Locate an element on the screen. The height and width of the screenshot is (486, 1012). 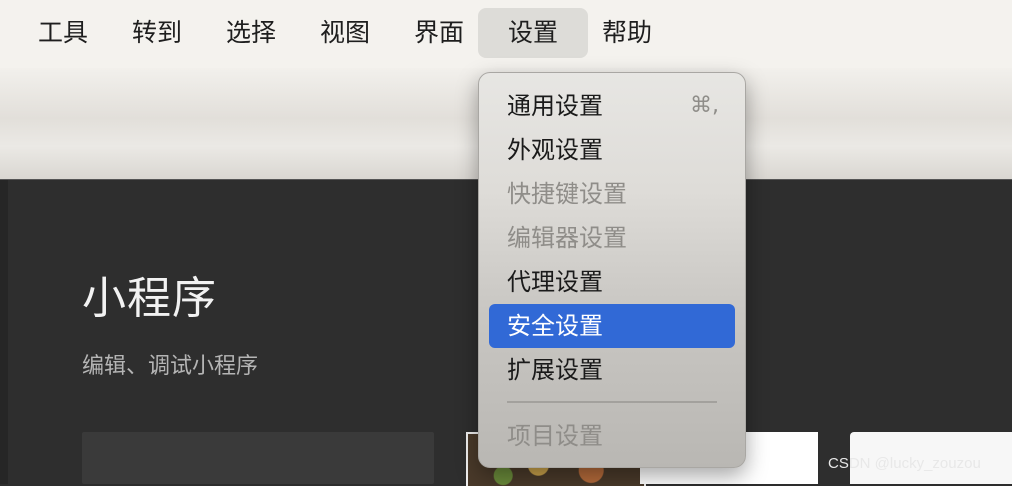
project-card-empty is located at coordinates (258, 458).